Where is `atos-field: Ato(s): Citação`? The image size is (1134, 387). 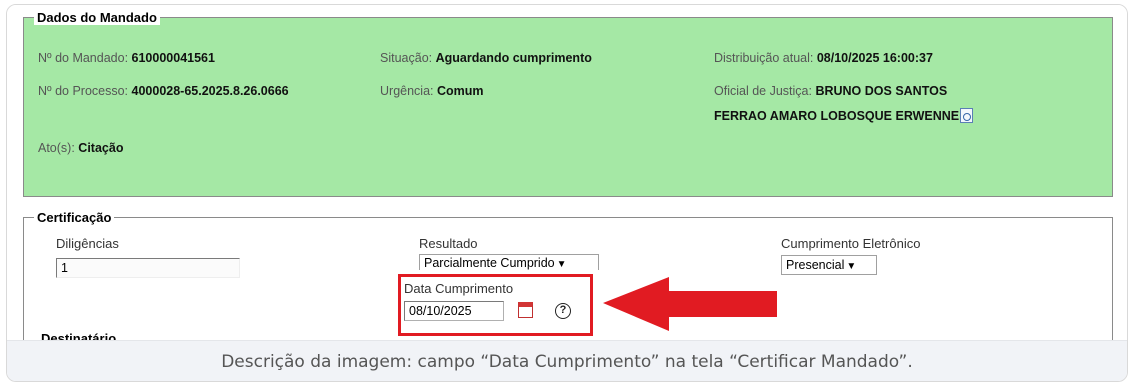 atos-field: Ato(s): Citação is located at coordinates (80, 148).